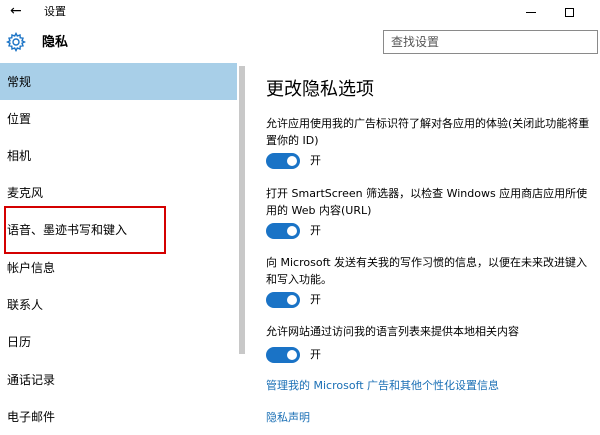 Image resolution: width=600 pixels, height=435 pixels. Describe the element at coordinates (118, 155) in the screenshot. I see `sidebar-item-camera: 相机` at that location.